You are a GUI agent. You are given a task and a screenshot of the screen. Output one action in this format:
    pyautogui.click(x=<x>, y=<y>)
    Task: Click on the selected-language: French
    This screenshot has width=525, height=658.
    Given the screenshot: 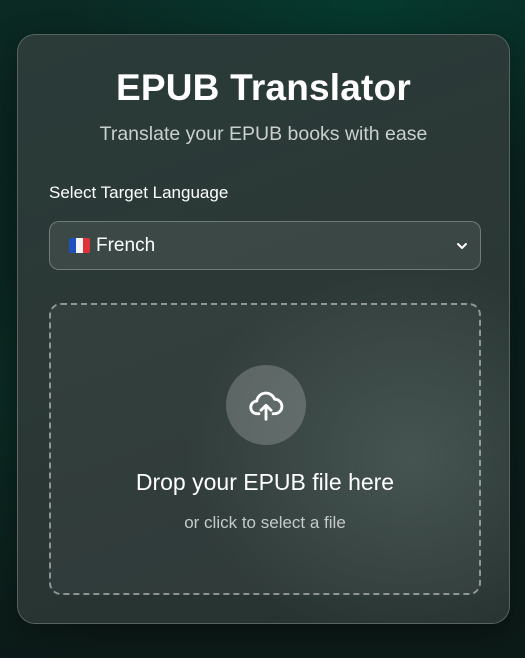 What is the action you would take?
    pyautogui.click(x=126, y=245)
    